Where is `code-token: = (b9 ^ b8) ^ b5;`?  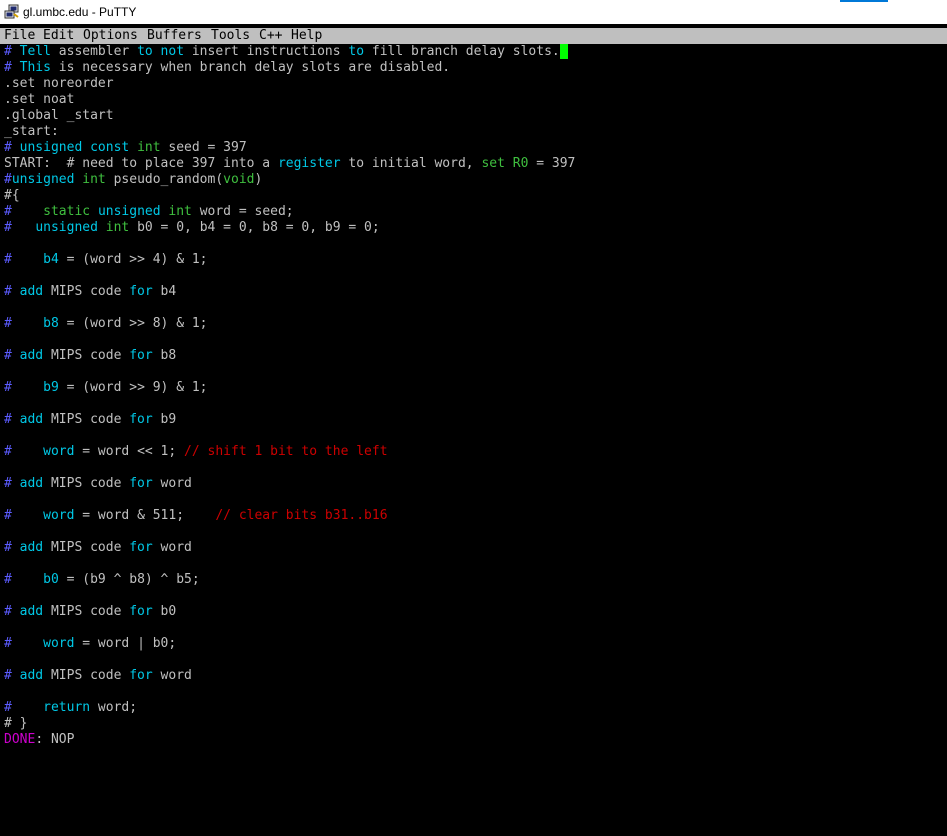
code-token: = (b9 ^ b8) ^ b5; is located at coordinates (129, 579).